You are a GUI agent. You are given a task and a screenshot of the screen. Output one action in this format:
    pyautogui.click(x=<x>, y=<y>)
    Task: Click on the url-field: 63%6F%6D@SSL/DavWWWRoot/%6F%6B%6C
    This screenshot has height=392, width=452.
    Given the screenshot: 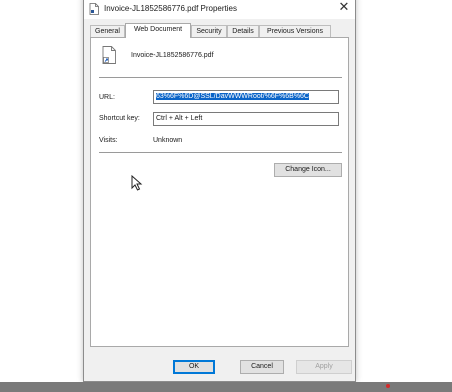 What is the action you would take?
    pyautogui.click(x=246, y=97)
    